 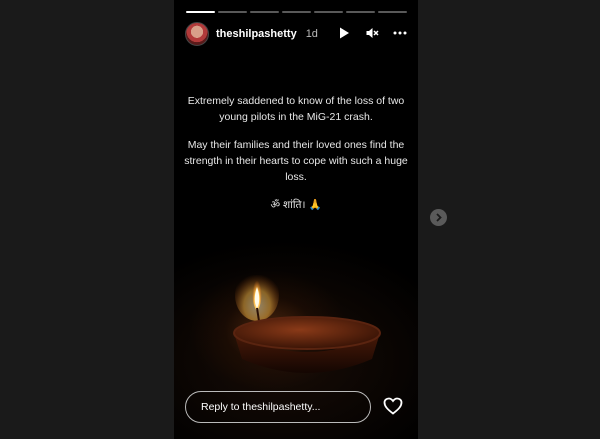 I want to click on story-progress-bar, so click(x=296, y=12).